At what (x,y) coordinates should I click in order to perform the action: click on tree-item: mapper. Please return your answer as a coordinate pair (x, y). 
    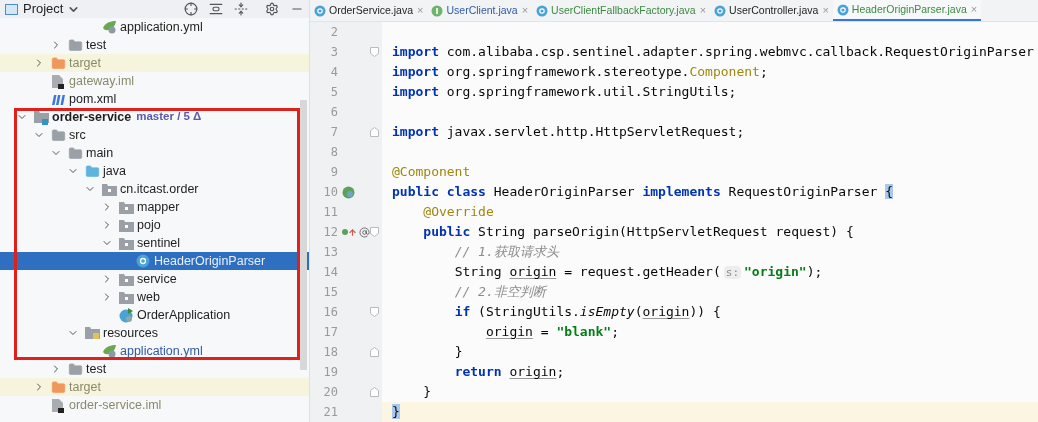
    Looking at the image, I should click on (154, 207).